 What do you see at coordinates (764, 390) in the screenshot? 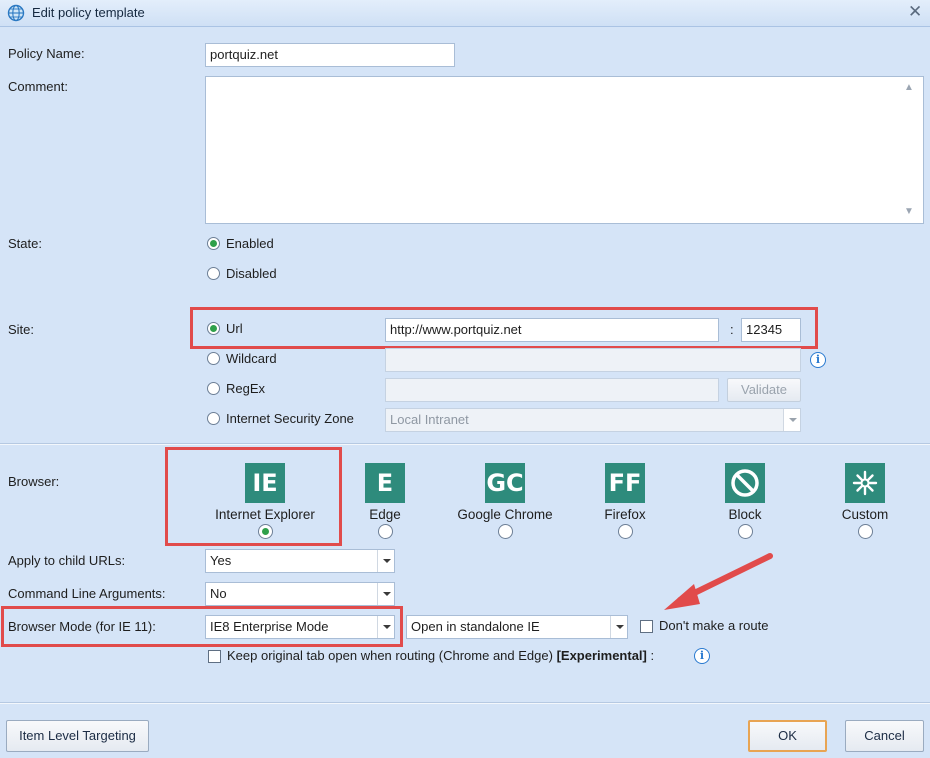
I see `validate-button: Validate` at bounding box center [764, 390].